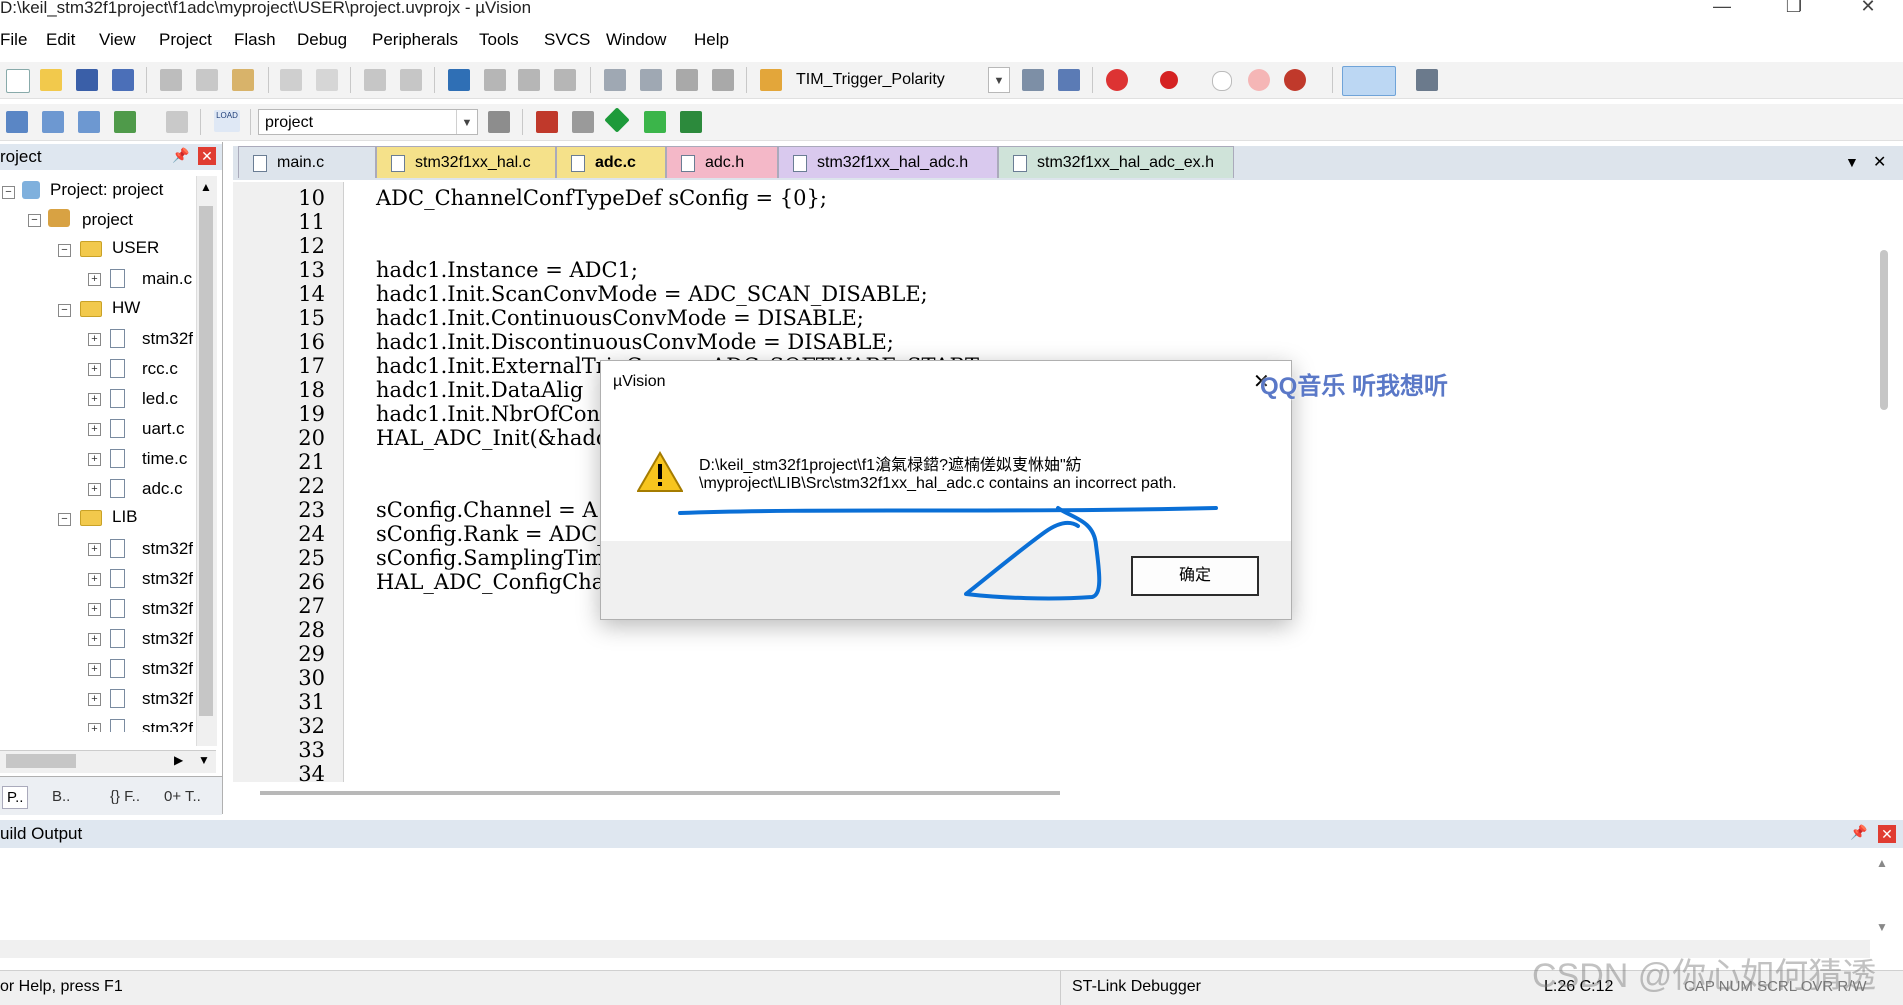 The image size is (1903, 1005). Describe the element at coordinates (583, 122) in the screenshot. I see `manage-multi-project-icon` at that location.